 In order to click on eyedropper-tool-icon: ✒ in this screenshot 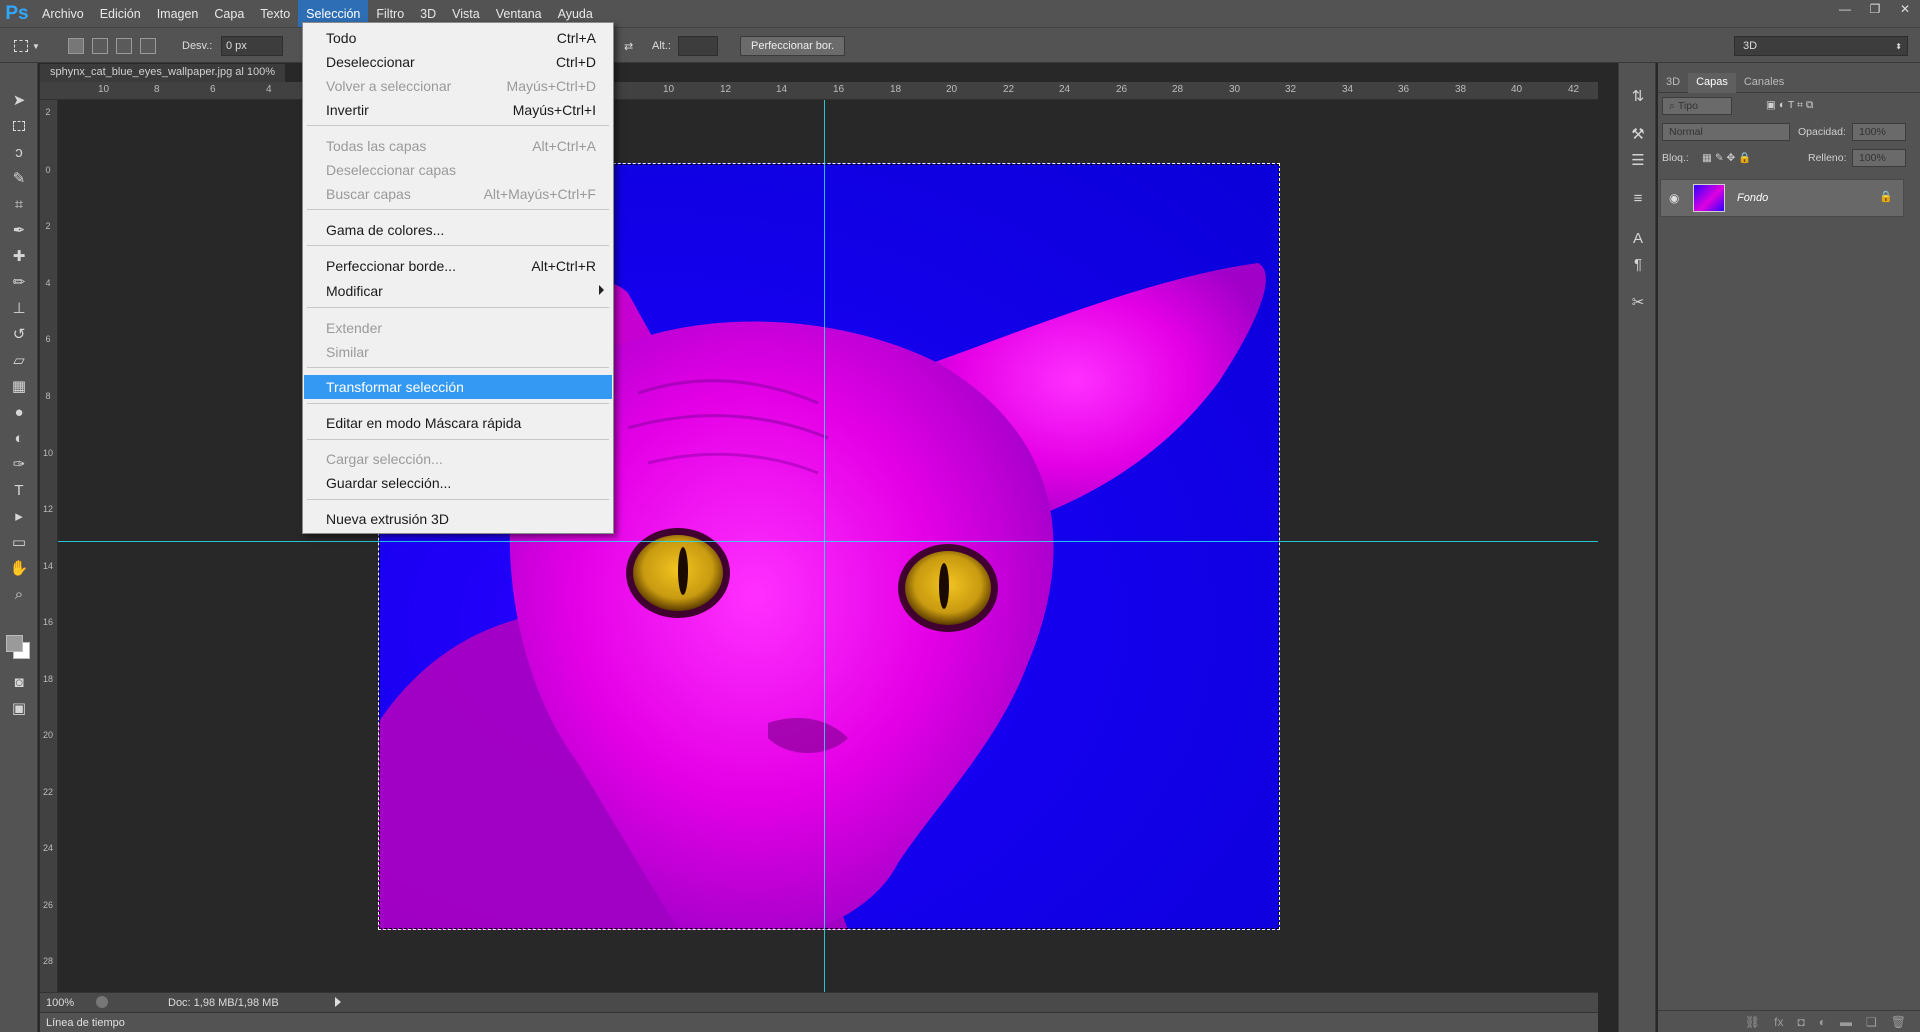, I will do `click(19, 230)`.